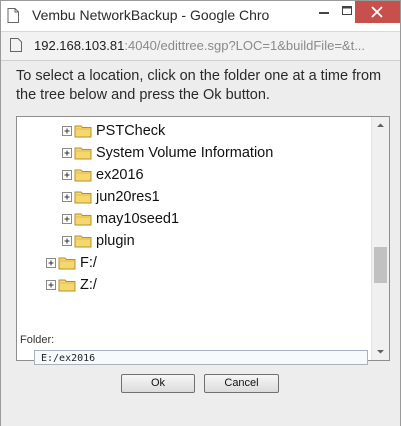 This screenshot has height=426, width=401. What do you see at coordinates (380, 265) in the screenshot?
I see `scroll-thumb` at bounding box center [380, 265].